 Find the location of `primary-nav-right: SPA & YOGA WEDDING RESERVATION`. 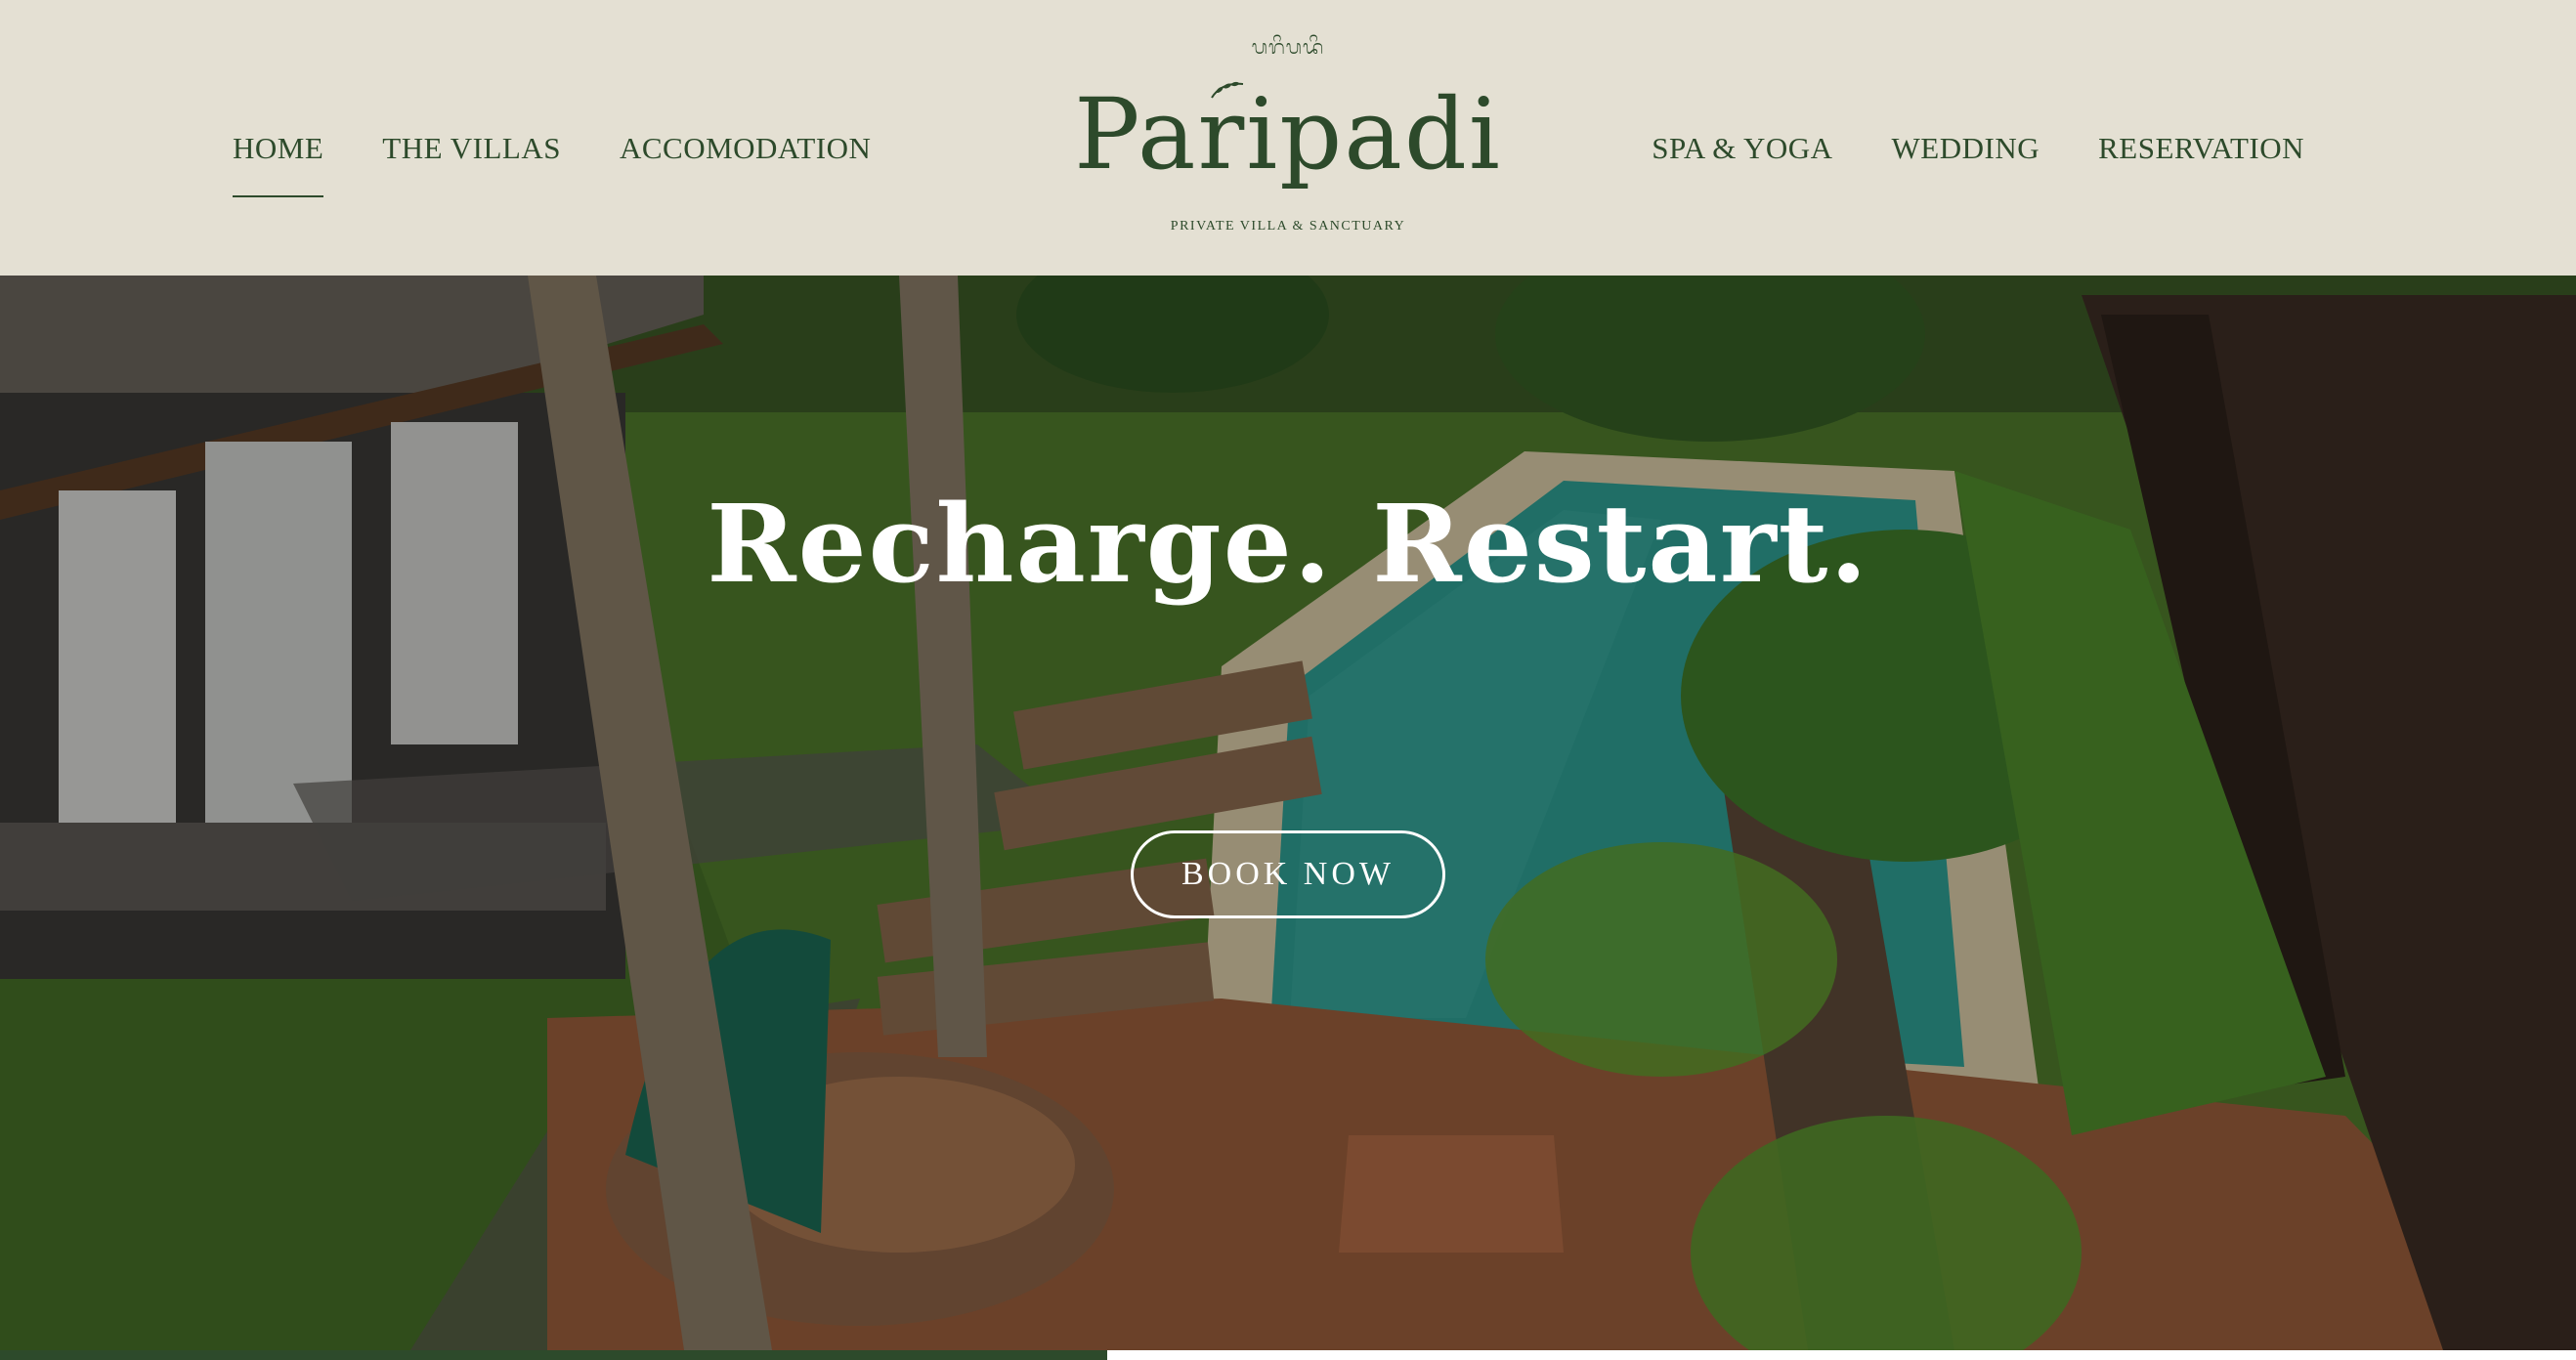

primary-nav-right: SPA & YOGA WEDDING RESERVATION is located at coordinates (1948, 148).